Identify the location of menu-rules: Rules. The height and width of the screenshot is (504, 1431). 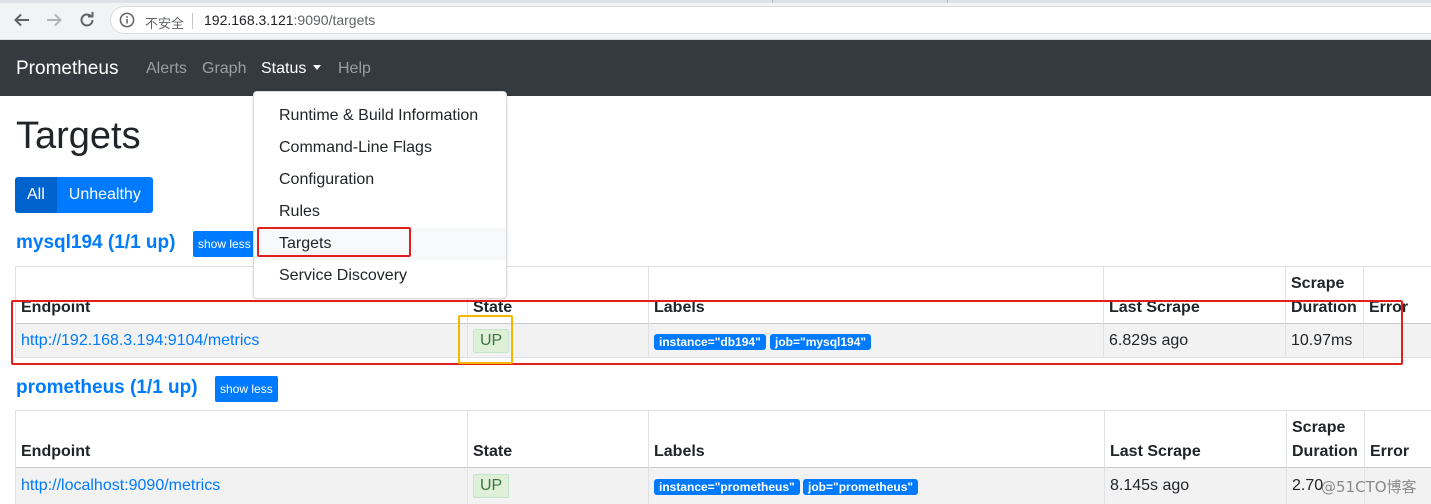
(380, 212).